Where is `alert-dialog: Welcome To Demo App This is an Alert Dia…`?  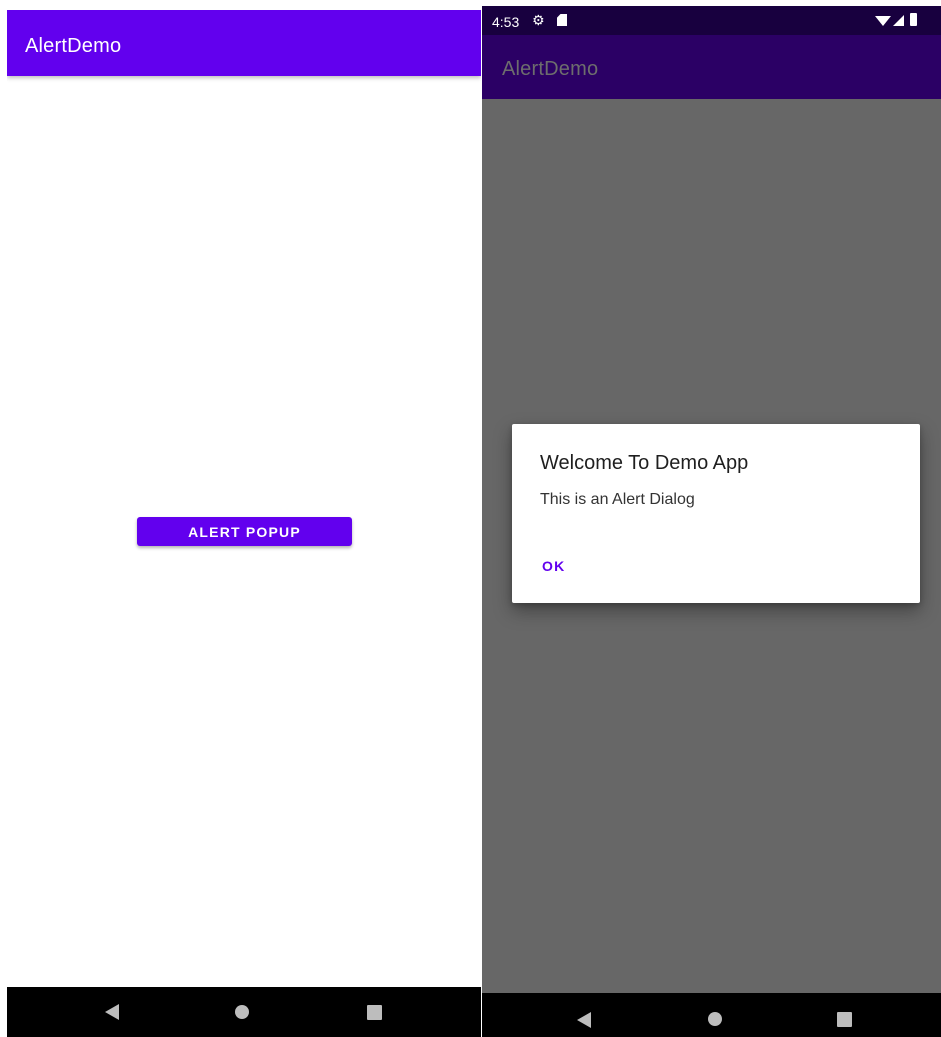
alert-dialog: Welcome To Demo App This is an Alert Dia… is located at coordinates (716, 513).